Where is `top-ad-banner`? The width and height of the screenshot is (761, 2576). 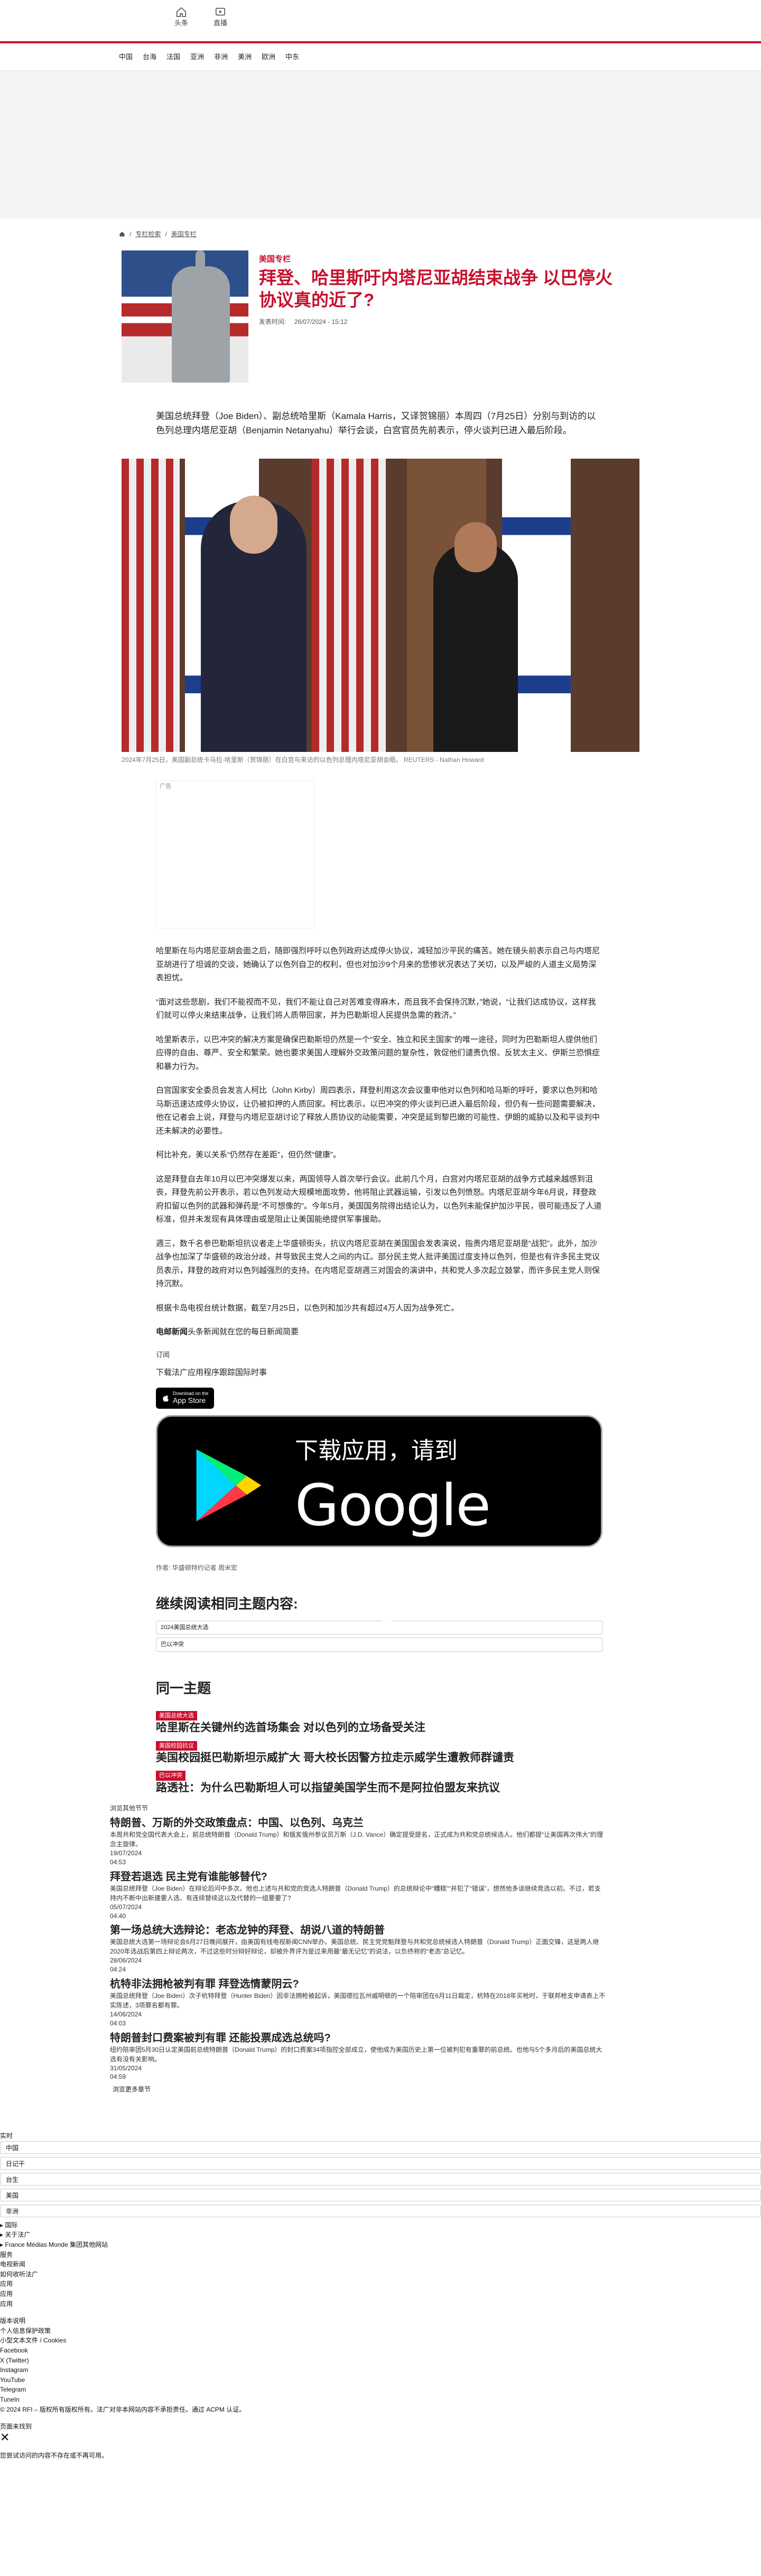
top-ad-banner is located at coordinates (380, 145).